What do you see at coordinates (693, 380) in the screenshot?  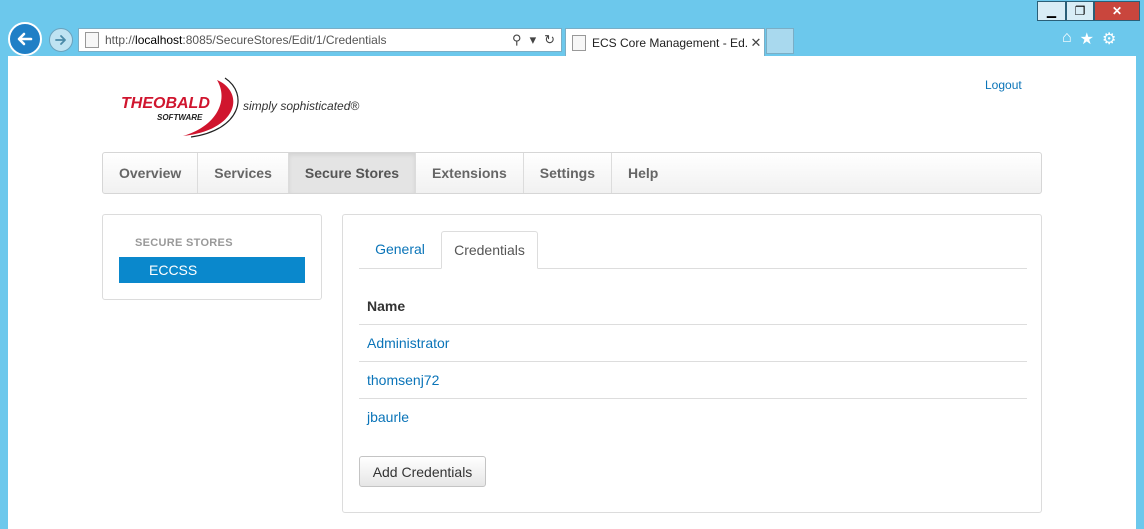 I see `table-row: thomsenj72` at bounding box center [693, 380].